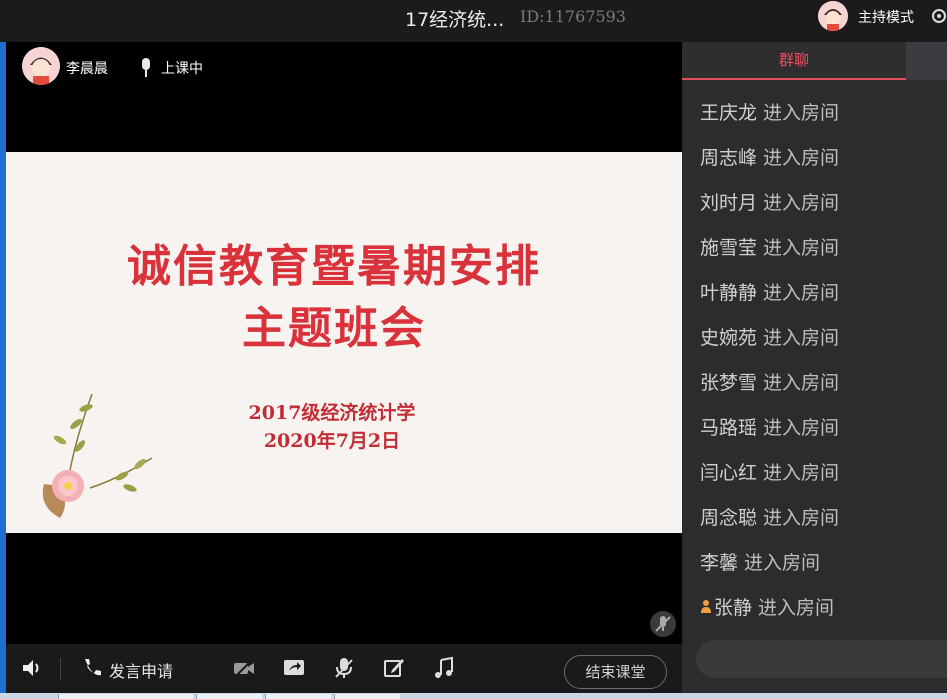  What do you see at coordinates (729, 338) in the screenshot?
I see `message-user: 史婉苑` at bounding box center [729, 338].